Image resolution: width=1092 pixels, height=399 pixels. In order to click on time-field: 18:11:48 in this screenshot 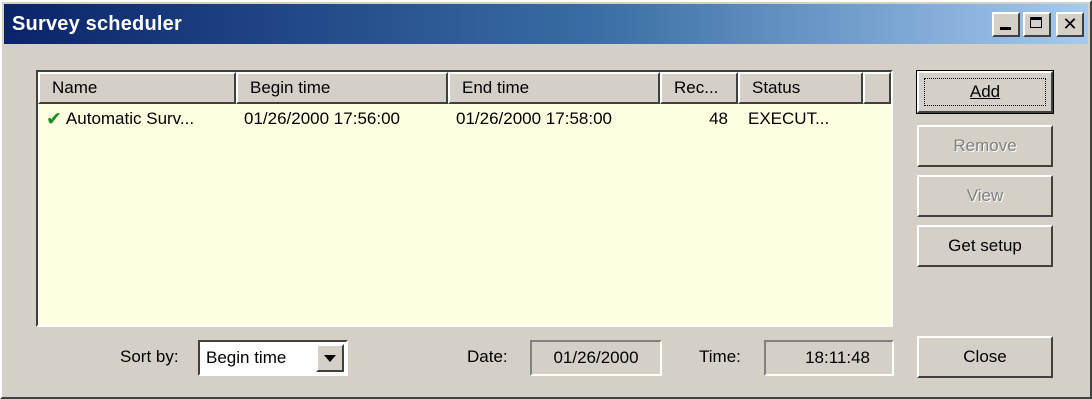, I will do `click(829, 358)`.